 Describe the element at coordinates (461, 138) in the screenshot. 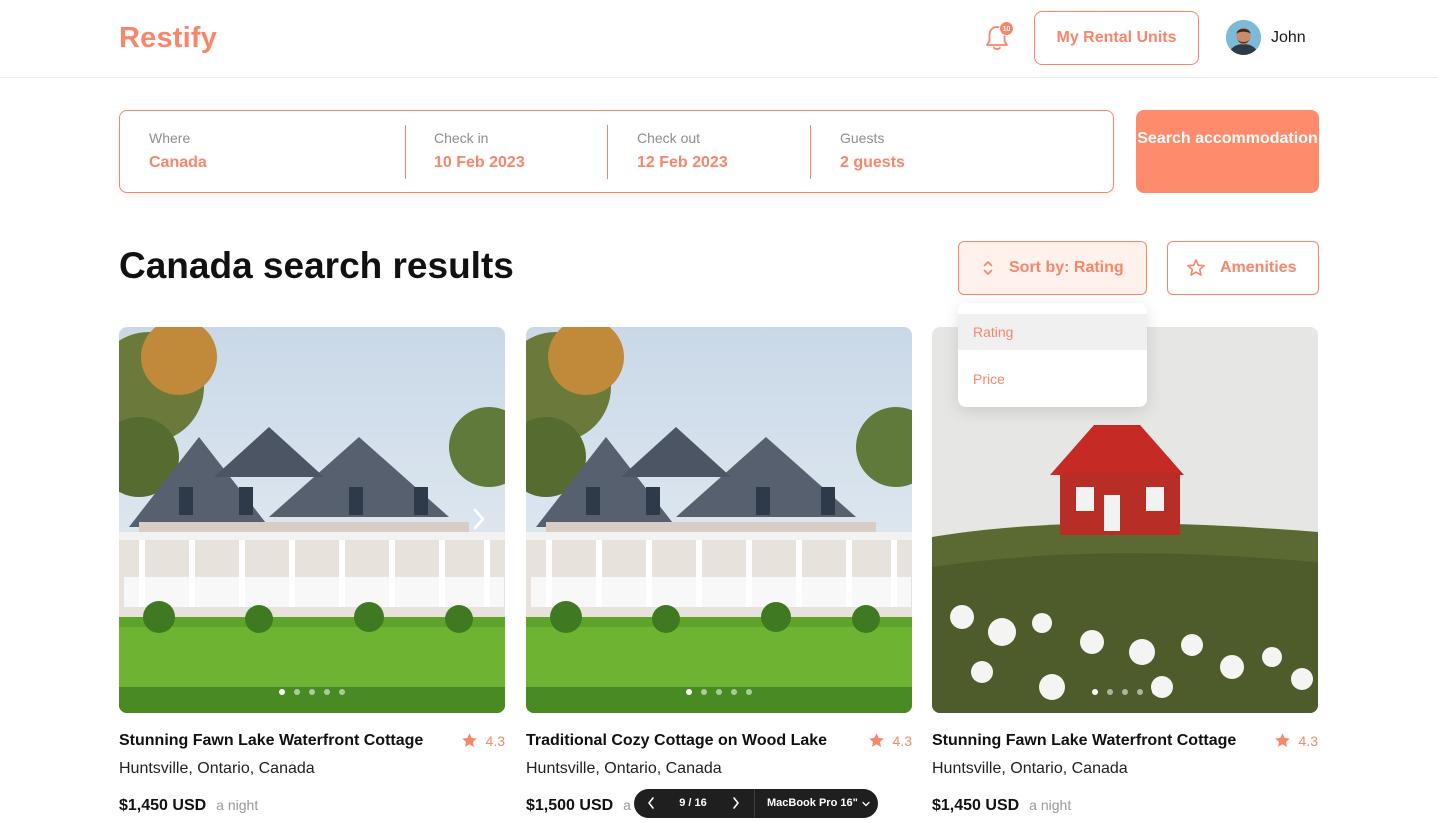

I see `check-in-label: Check in` at that location.